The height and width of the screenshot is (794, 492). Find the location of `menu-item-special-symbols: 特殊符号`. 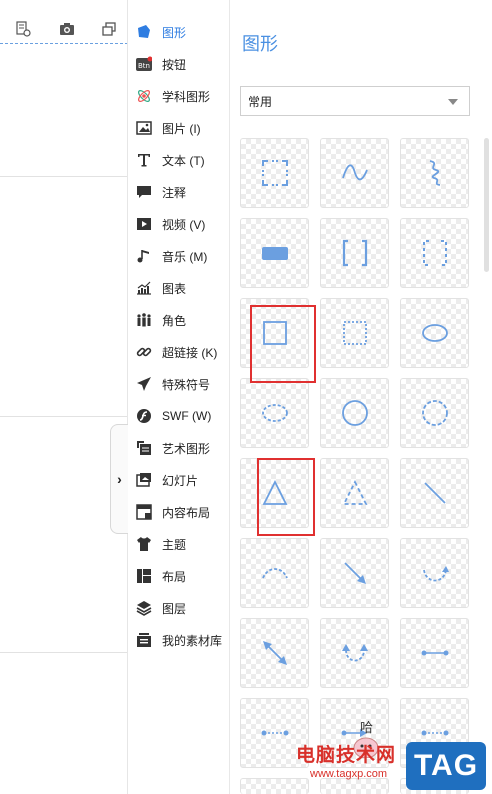

menu-item-special-symbols: 特殊符号 is located at coordinates (179, 384).